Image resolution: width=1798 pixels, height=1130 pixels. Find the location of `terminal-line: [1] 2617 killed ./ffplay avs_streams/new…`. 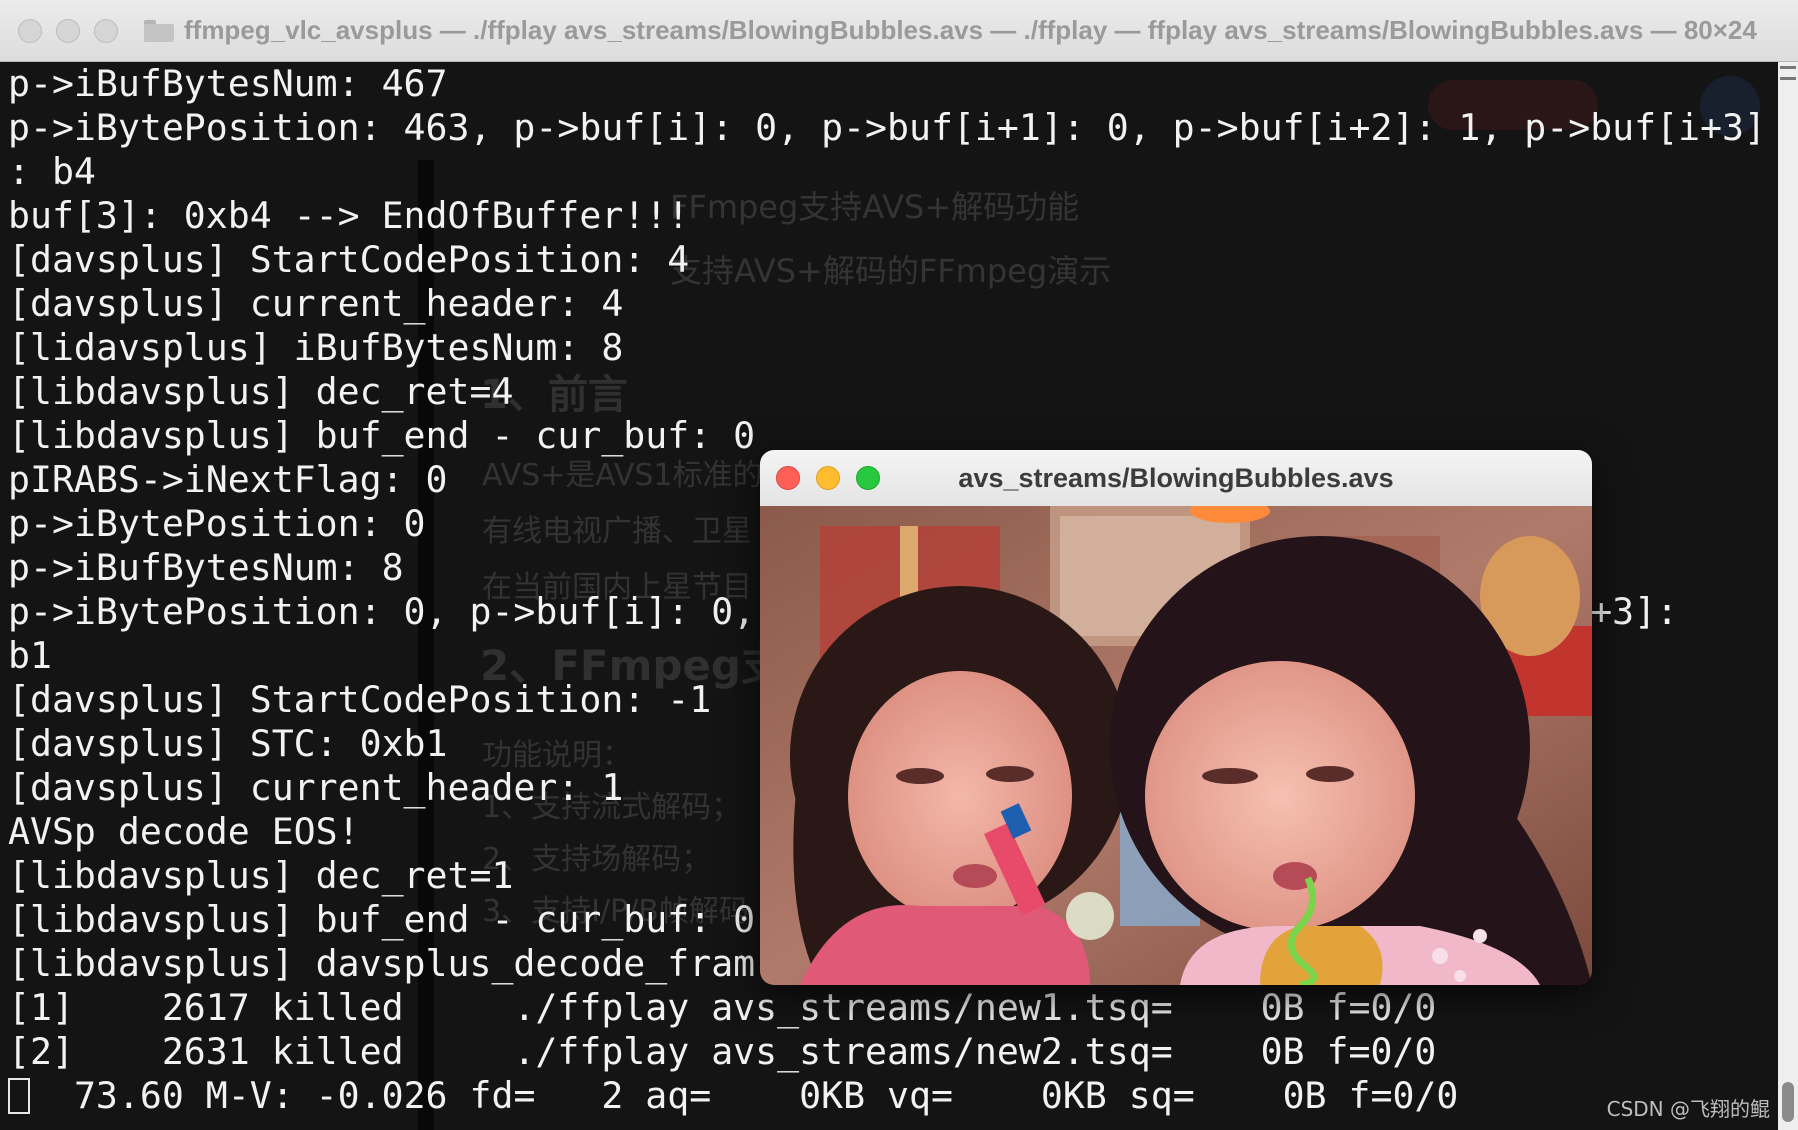

terminal-line: [1] 2617 killed ./ffplay avs_streams/new… is located at coordinates (722, 1007).